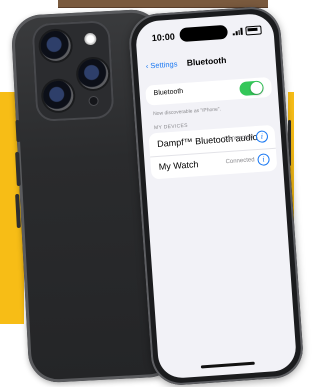 The width and height of the screenshot is (320, 387). Describe the element at coordinates (163, 37) in the screenshot. I see `status-time: 10:00` at that location.